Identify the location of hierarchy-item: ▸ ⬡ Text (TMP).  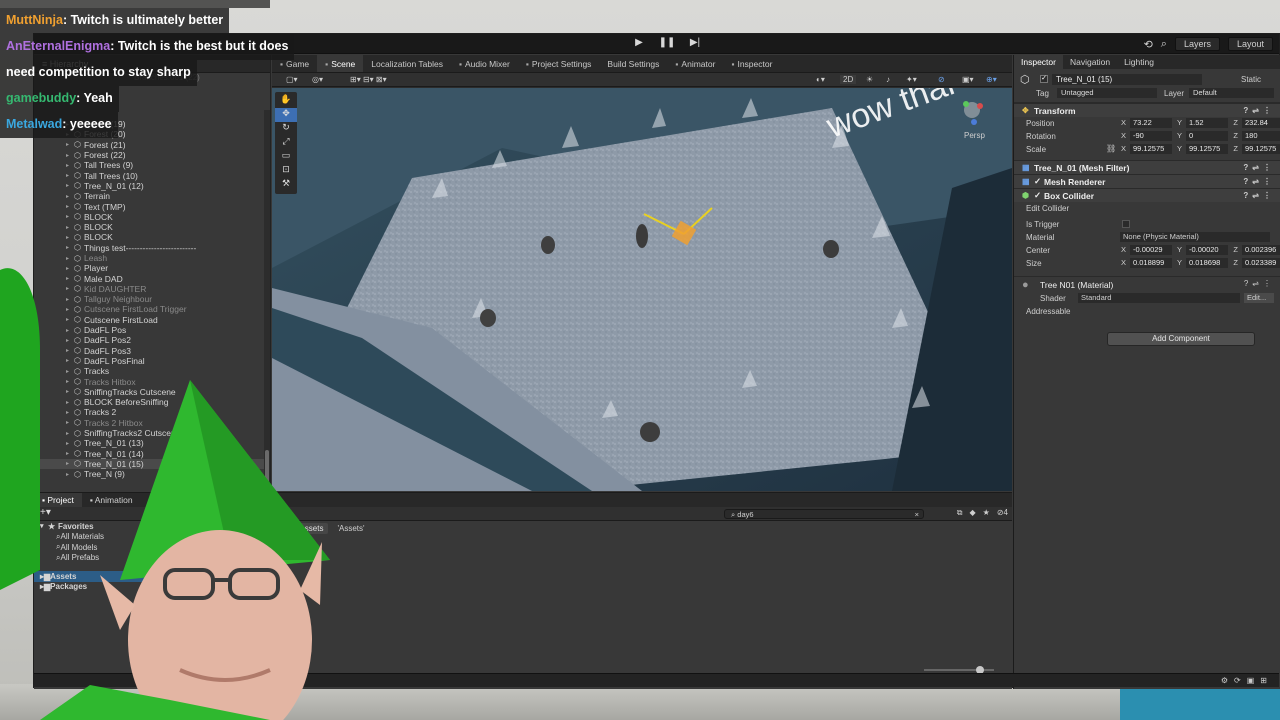
(152, 206).